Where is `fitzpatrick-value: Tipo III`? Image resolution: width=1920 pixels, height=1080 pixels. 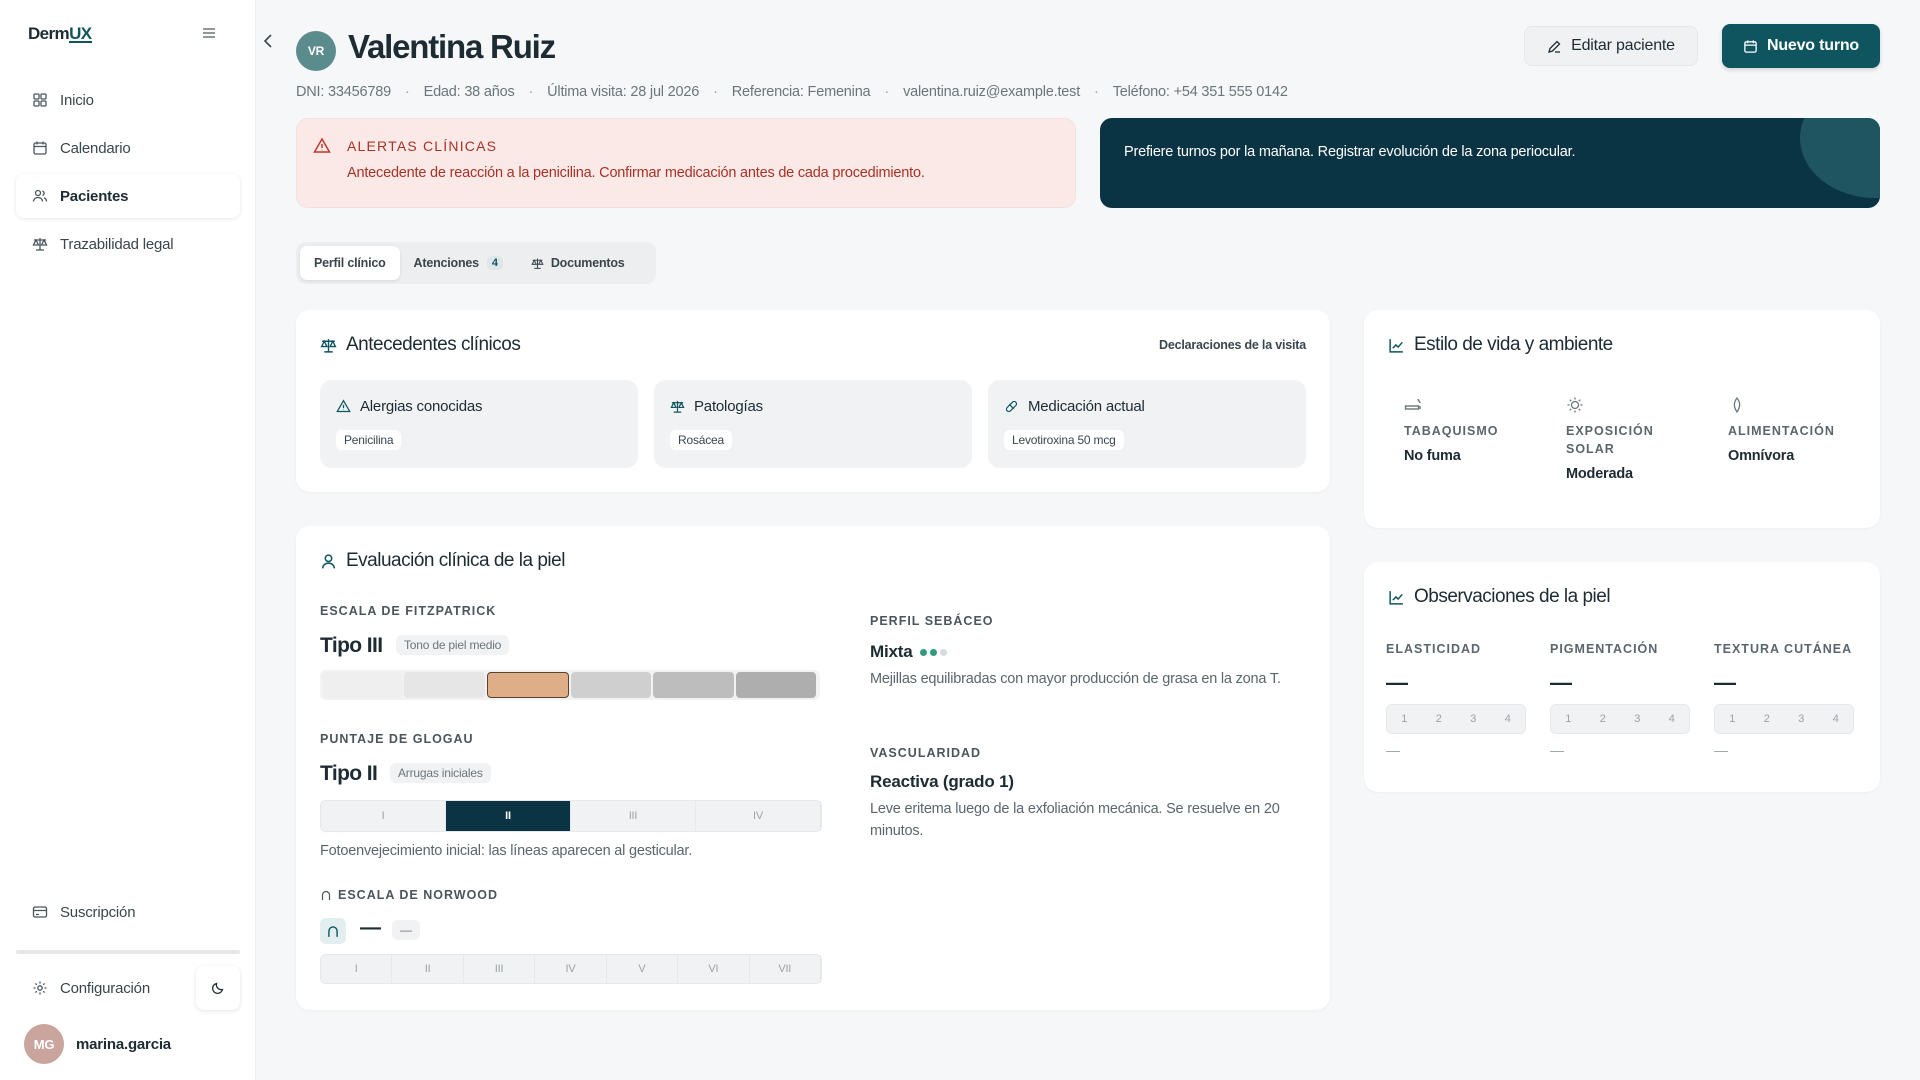
fitzpatrick-value: Tipo III is located at coordinates (351, 645).